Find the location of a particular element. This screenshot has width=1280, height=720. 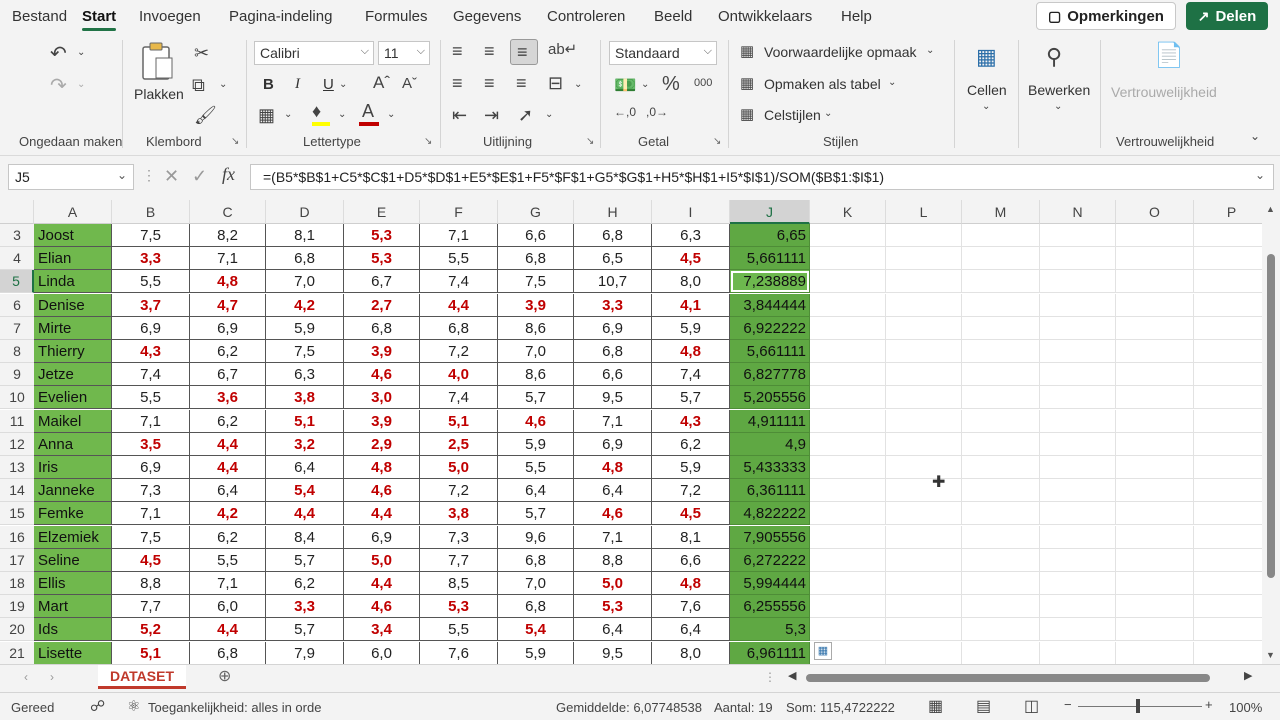

grade-cell: 7,1 is located at coordinates (228, 583).